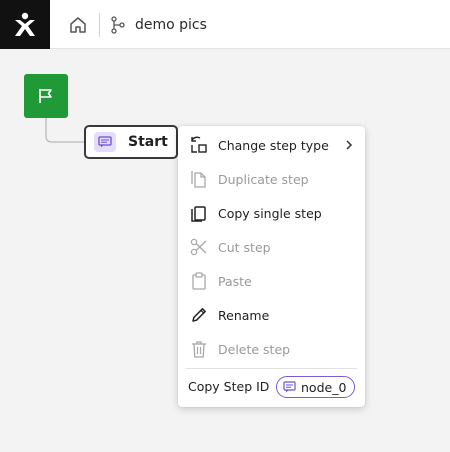  Describe the element at coordinates (244, 315) in the screenshot. I see `menu-item-label: Rename` at that location.